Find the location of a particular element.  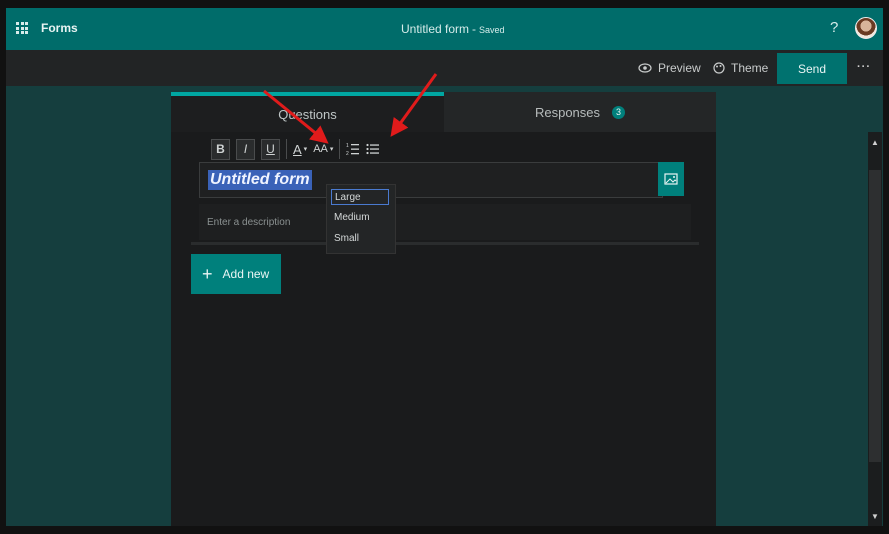

annotation-arrows is located at coordinates (350, 108).